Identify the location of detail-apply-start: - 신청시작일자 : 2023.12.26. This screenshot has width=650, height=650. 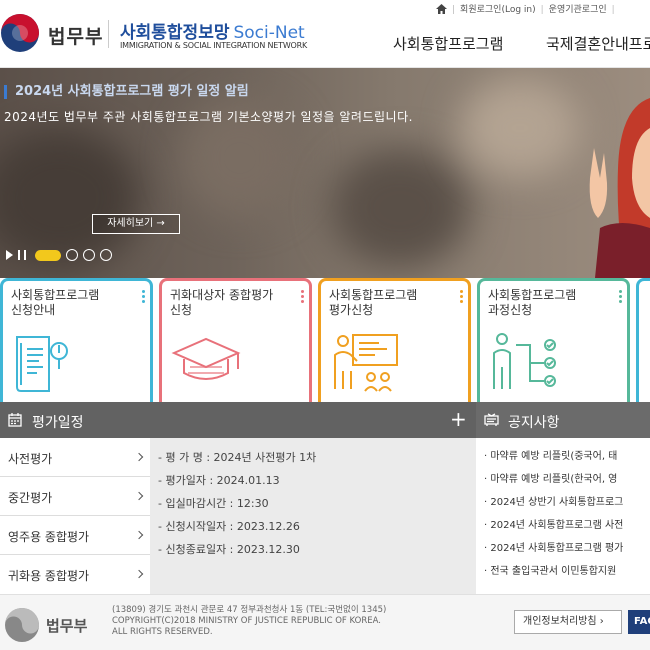
(229, 526).